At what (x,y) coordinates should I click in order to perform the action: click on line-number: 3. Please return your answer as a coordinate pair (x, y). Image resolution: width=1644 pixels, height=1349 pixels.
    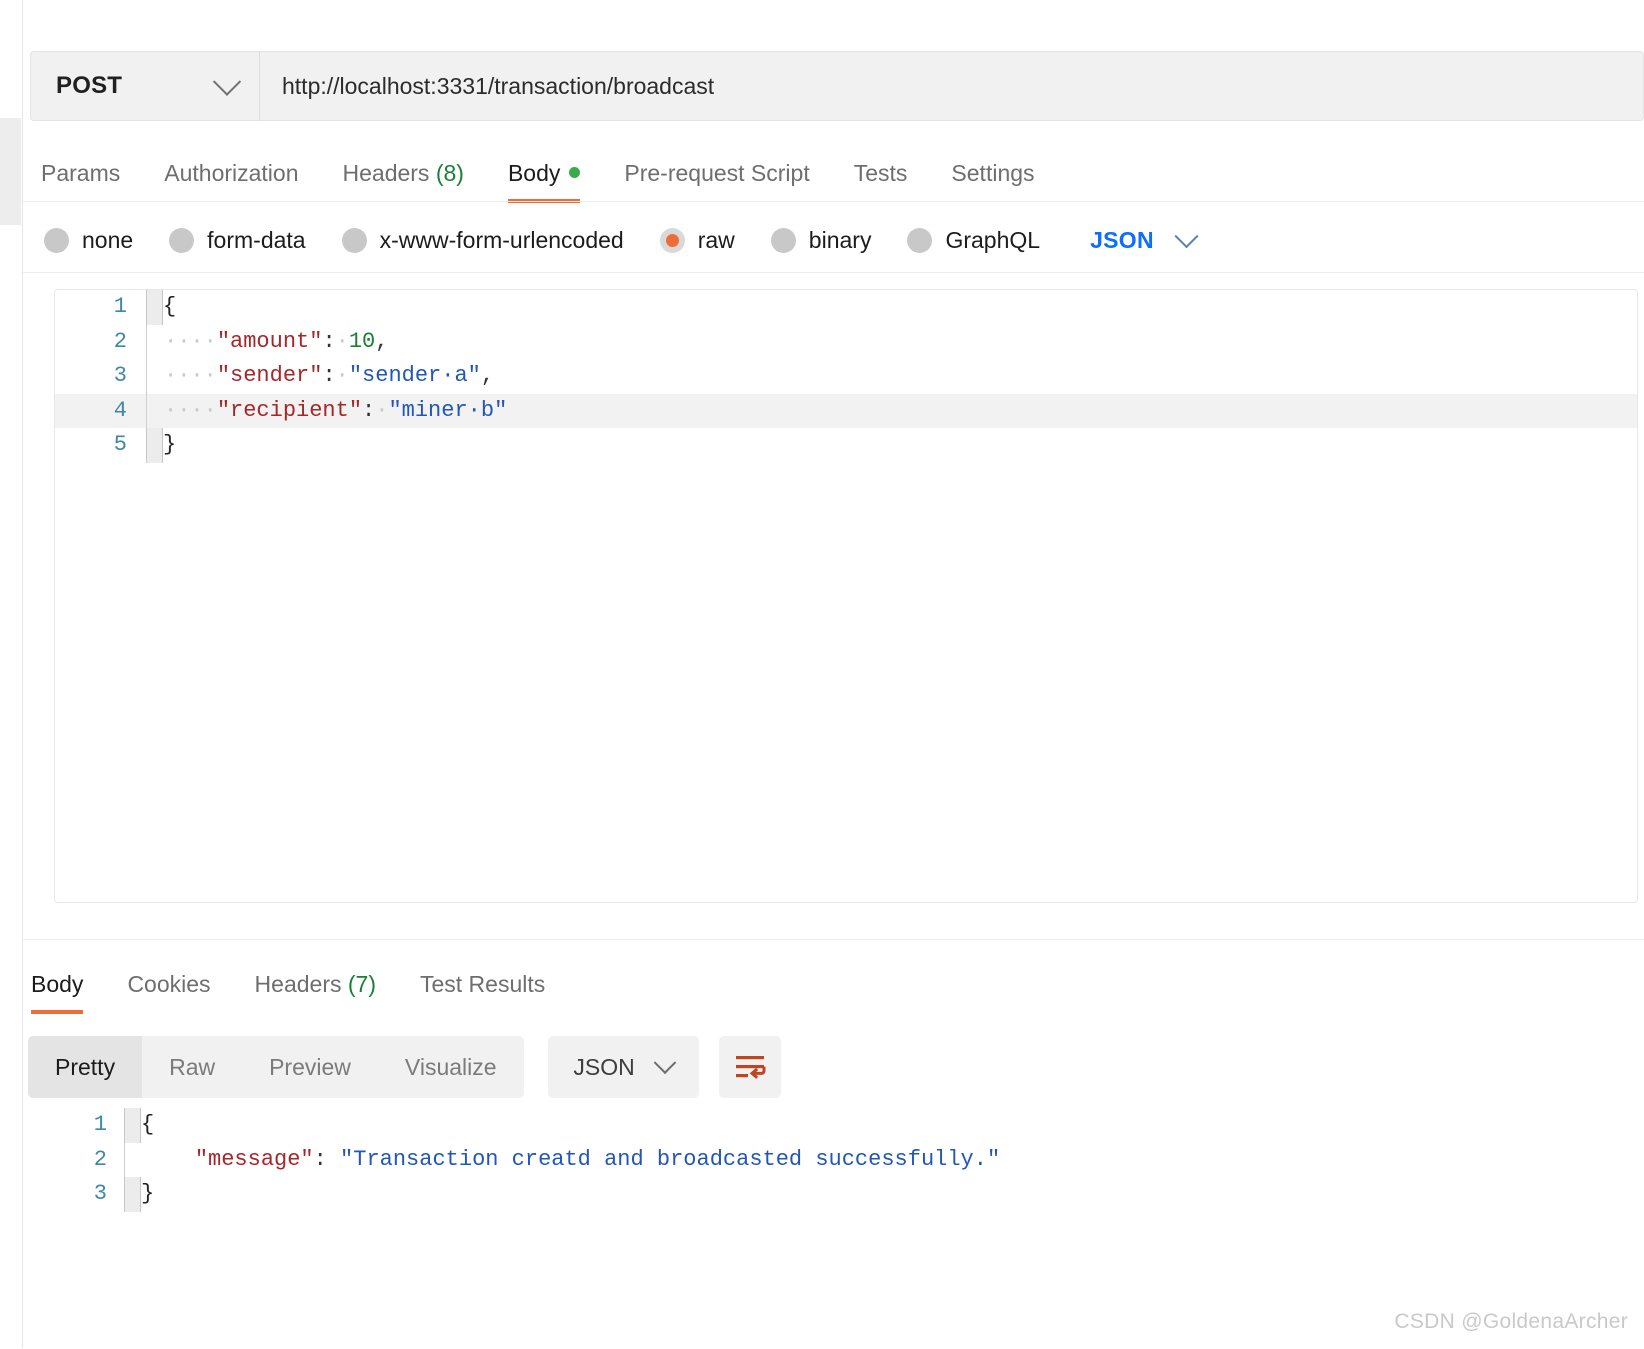
    Looking at the image, I should click on (120, 375).